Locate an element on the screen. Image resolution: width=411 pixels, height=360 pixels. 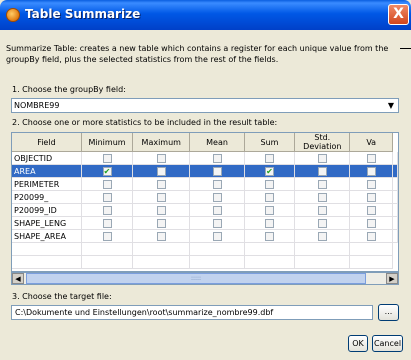
groupby-label: 1. Choose the groupBy field: is located at coordinates (69, 89).